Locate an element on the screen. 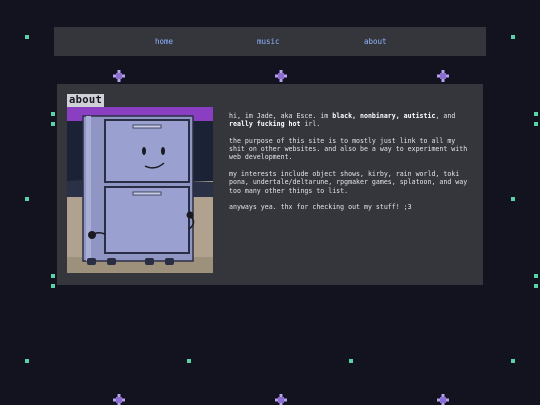  nav-link-music: music is located at coordinates (268, 41).